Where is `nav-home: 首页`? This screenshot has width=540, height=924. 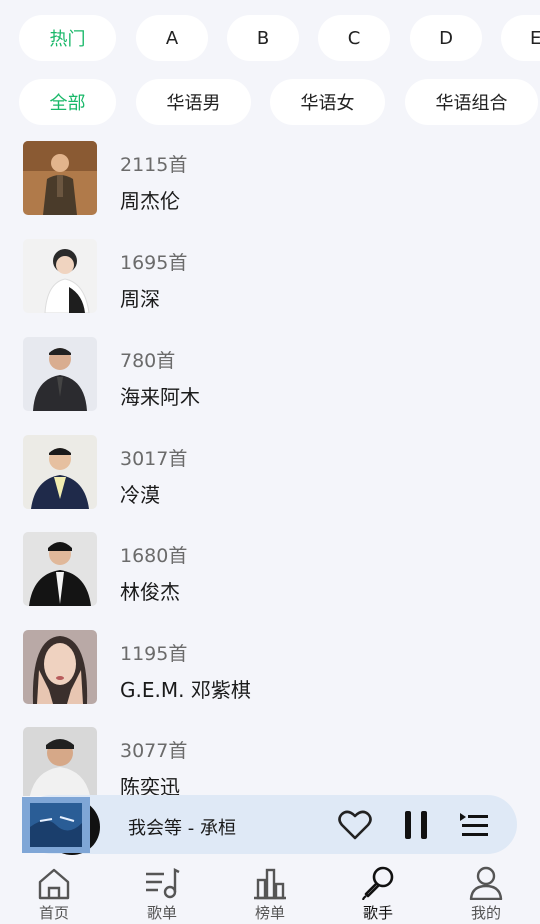 nav-home: 首页 is located at coordinates (54, 893).